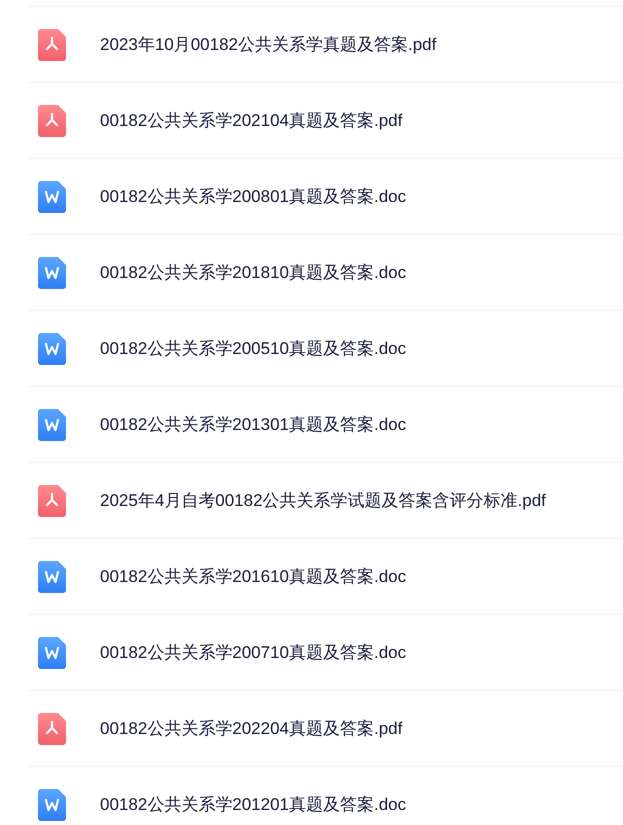 This screenshot has height=825, width=623. I want to click on file-name: 2025年4月自考00182公共关系学试题及答案含评分标准.pdf, so click(323, 501).